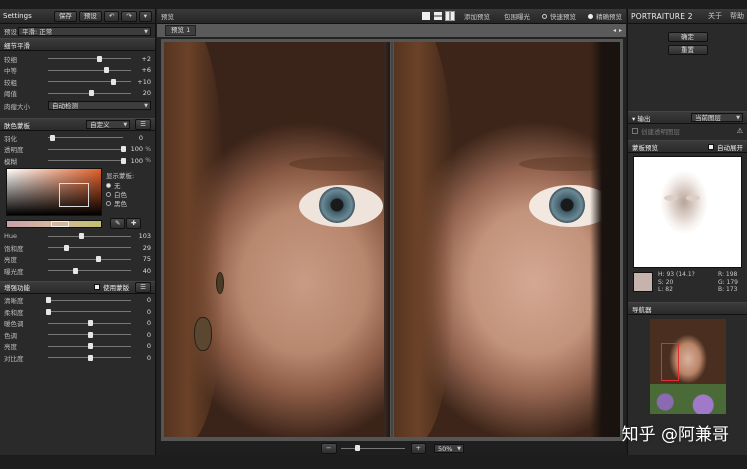  What do you see at coordinates (136, 160) in the screenshot?
I see `slider-value: 100` at bounding box center [136, 160].